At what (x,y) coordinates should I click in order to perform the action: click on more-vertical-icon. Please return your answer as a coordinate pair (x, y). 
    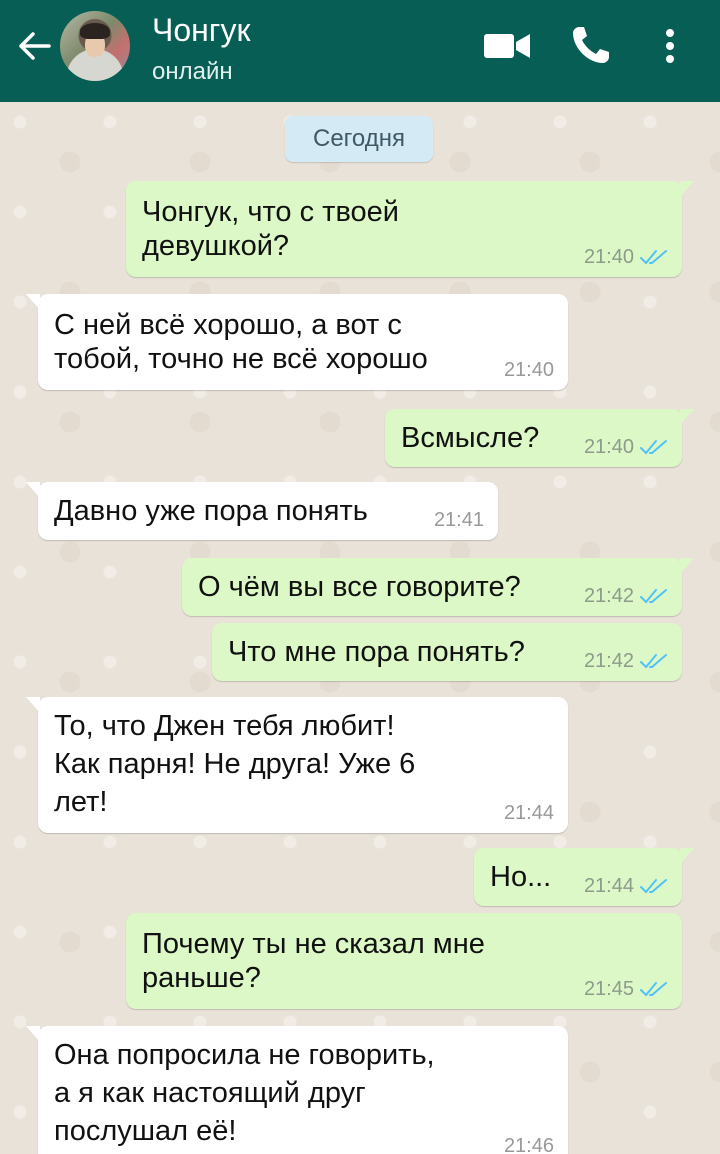
    Looking at the image, I should click on (670, 46).